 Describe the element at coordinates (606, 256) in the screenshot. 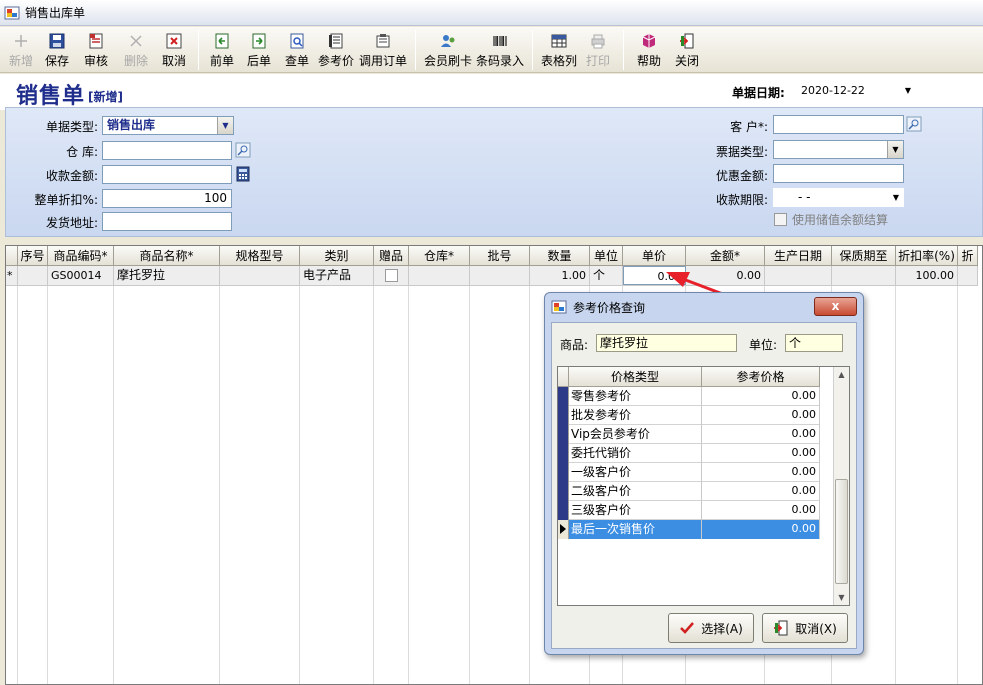

I see `grid-header-unit: 单位` at that location.